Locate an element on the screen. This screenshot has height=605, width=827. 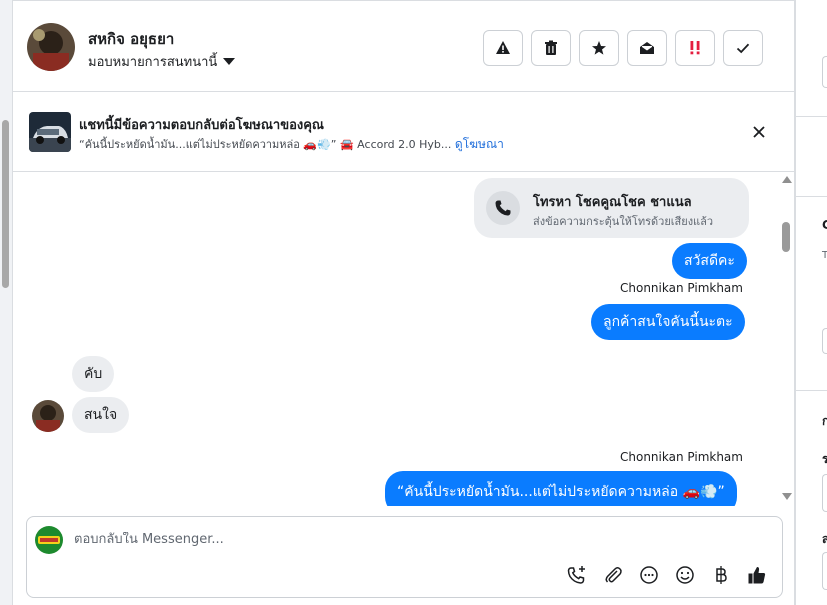
page-scrollbar-thumb is located at coordinates (5, 204).